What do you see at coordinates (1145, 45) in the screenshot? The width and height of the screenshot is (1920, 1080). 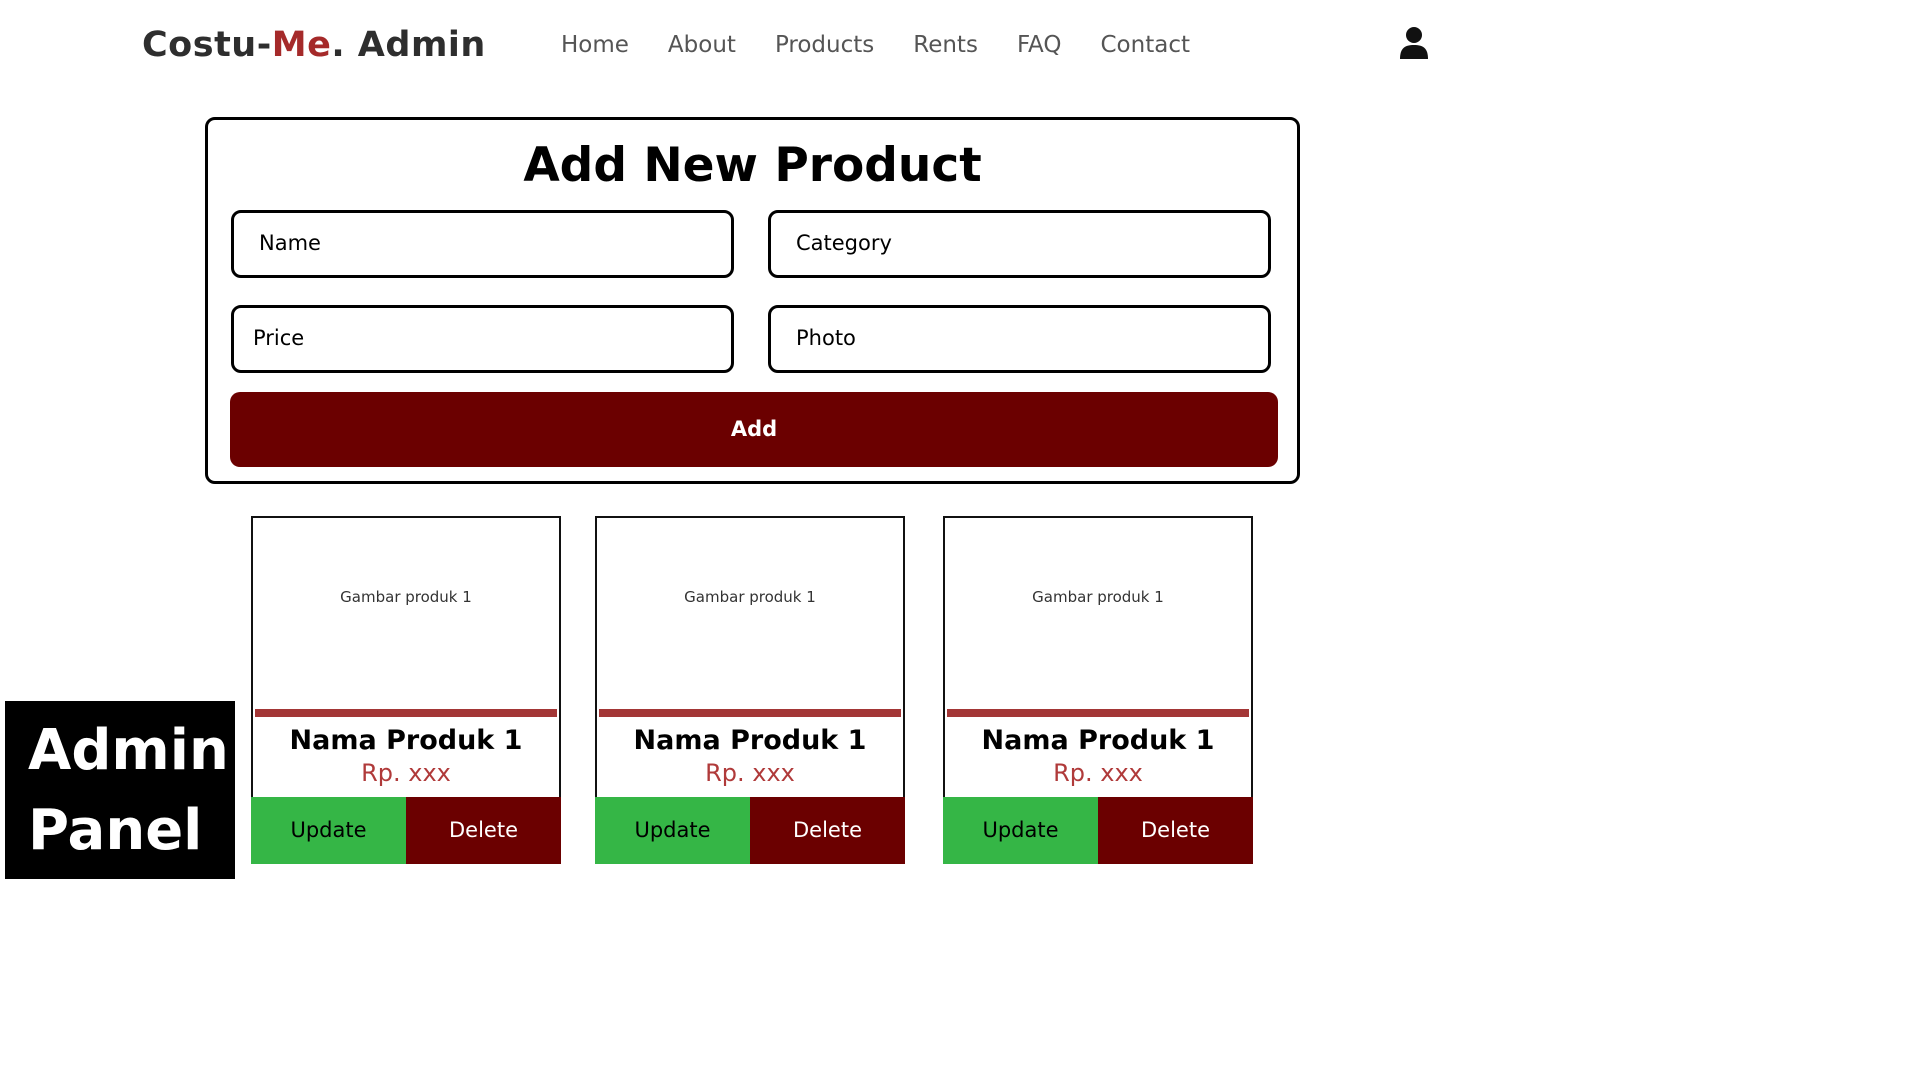 I see `nav-contact: Contact` at bounding box center [1145, 45].